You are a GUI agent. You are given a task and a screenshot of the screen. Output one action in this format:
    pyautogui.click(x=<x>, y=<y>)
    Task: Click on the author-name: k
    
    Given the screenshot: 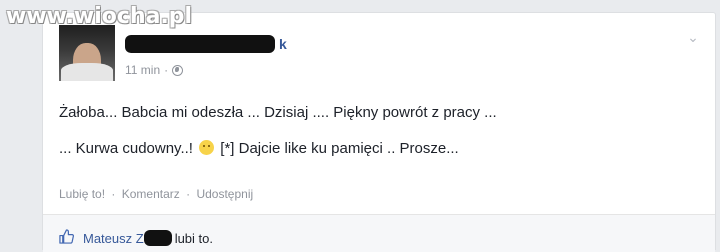 What is the action you would take?
    pyautogui.click(x=206, y=44)
    